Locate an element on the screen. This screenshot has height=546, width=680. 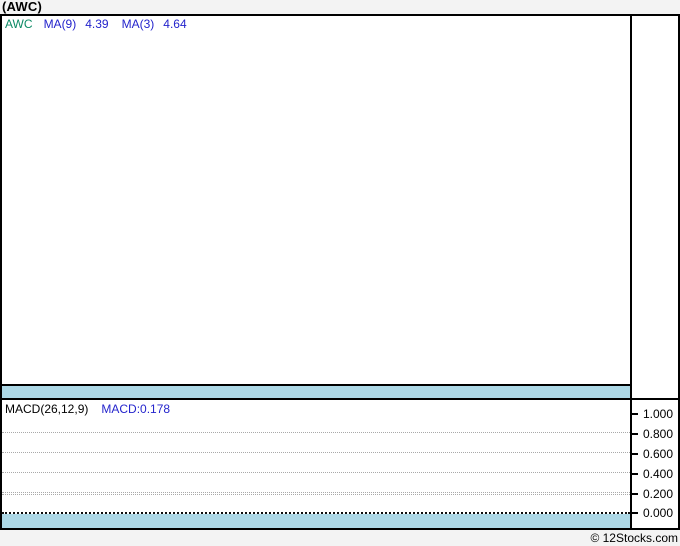
macd-legend: MACD(26,12,9) MACD:0.178 is located at coordinates (87, 409).